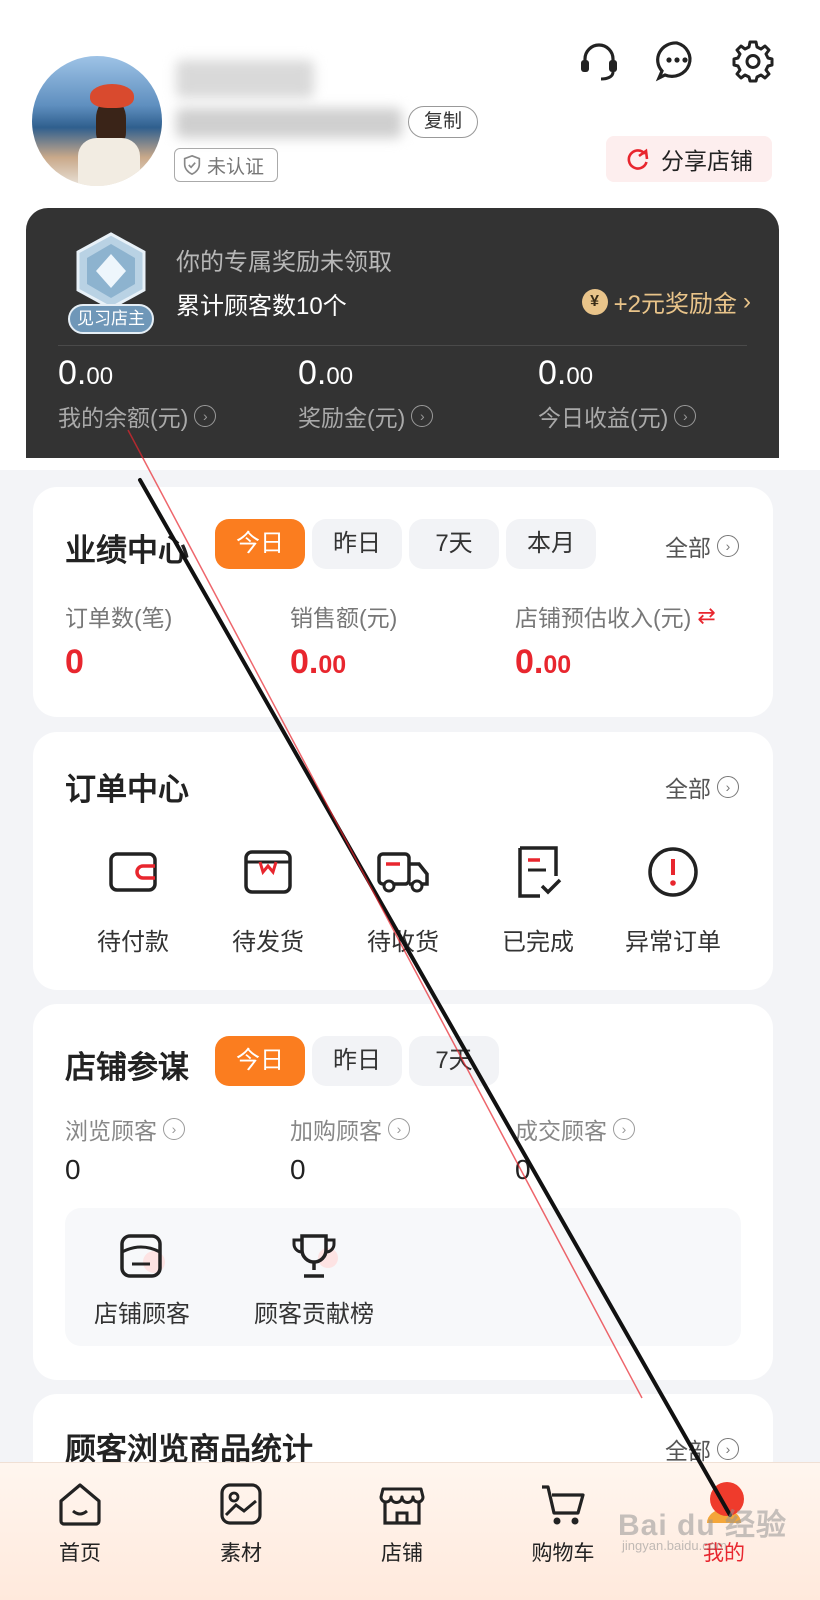  I want to click on order-pending-shipment: 待发货, so click(268, 899).